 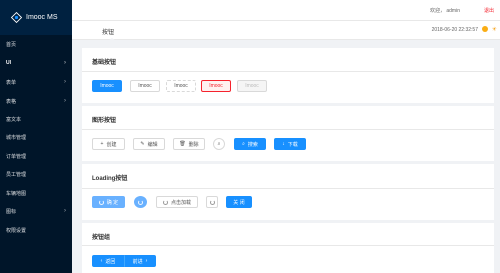 What do you see at coordinates (101, 238) in the screenshot?
I see `card-title: 按钮组` at bounding box center [101, 238].